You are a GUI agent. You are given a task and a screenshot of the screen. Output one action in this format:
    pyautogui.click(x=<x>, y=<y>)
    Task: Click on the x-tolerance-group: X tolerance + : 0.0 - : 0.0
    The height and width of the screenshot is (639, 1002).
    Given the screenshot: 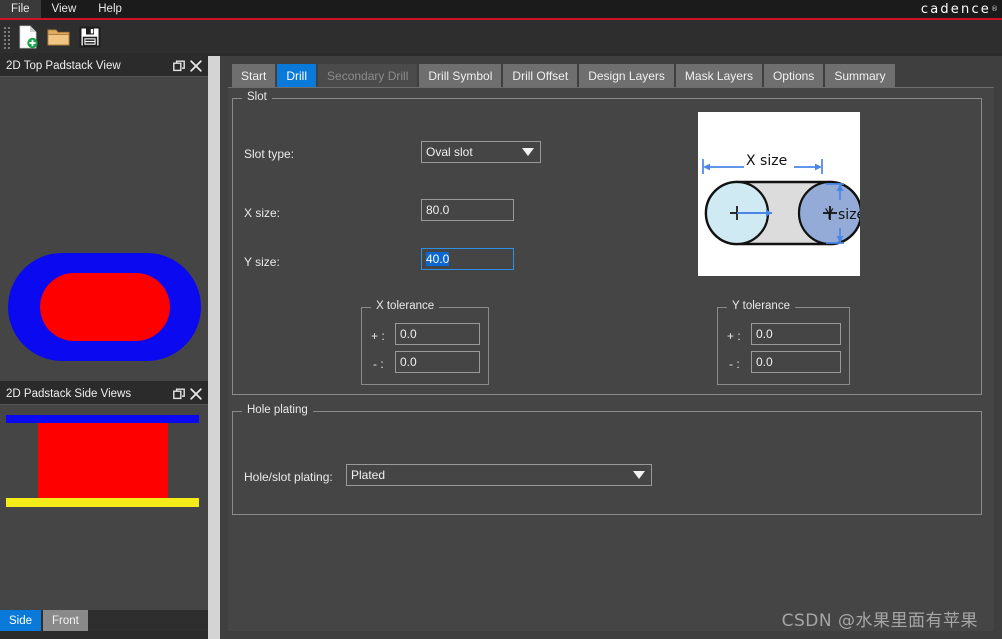 What is the action you would take?
    pyautogui.click(x=425, y=342)
    